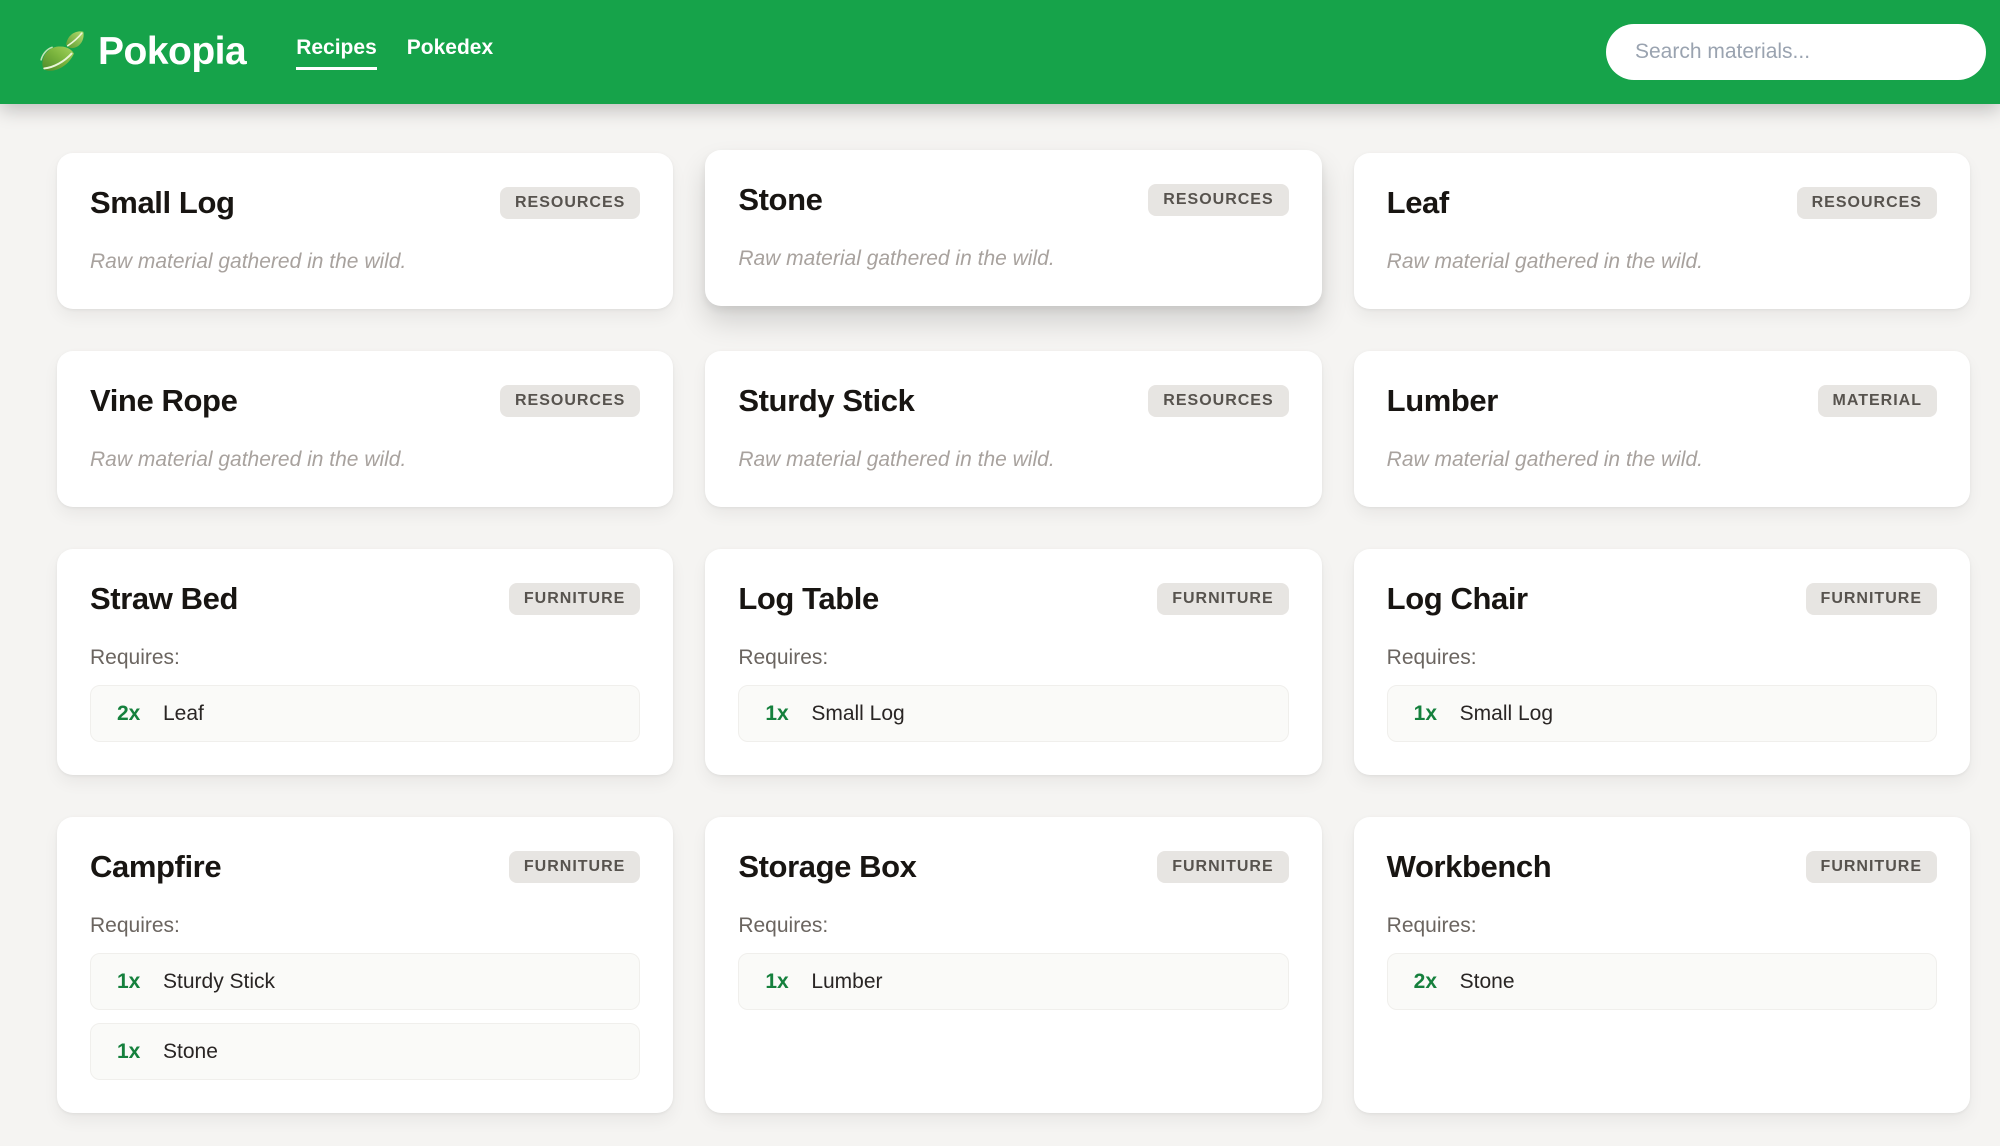 This screenshot has width=2000, height=1146. Describe the element at coordinates (365, 401) in the screenshot. I see `card-header: Vine Rope RESOURCES` at that location.